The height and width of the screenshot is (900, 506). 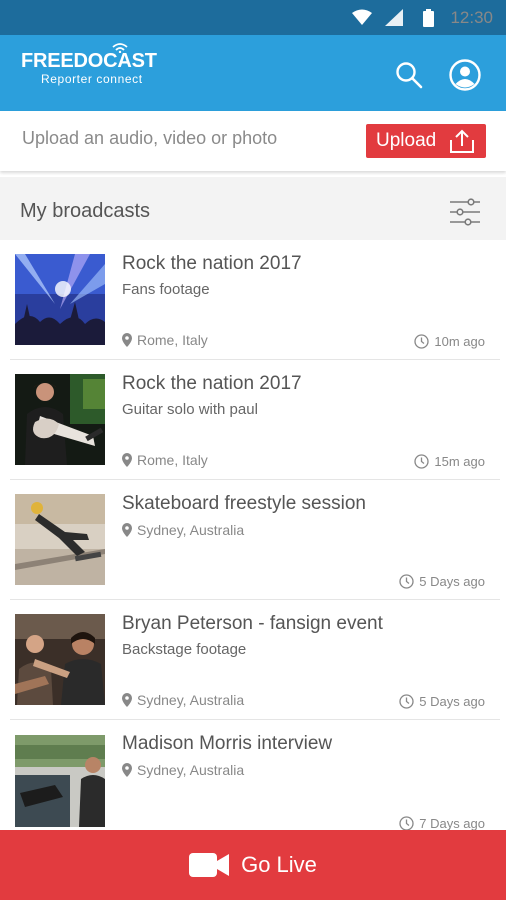 What do you see at coordinates (452, 823) in the screenshot?
I see `time-label: 7 Days ago` at bounding box center [452, 823].